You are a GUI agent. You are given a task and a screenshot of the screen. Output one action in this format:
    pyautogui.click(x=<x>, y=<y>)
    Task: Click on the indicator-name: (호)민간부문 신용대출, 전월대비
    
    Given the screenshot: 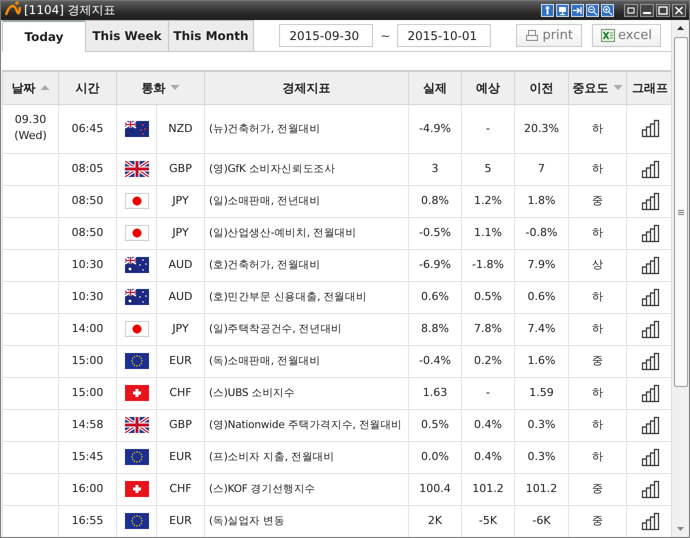 What is the action you would take?
    pyautogui.click(x=288, y=297)
    